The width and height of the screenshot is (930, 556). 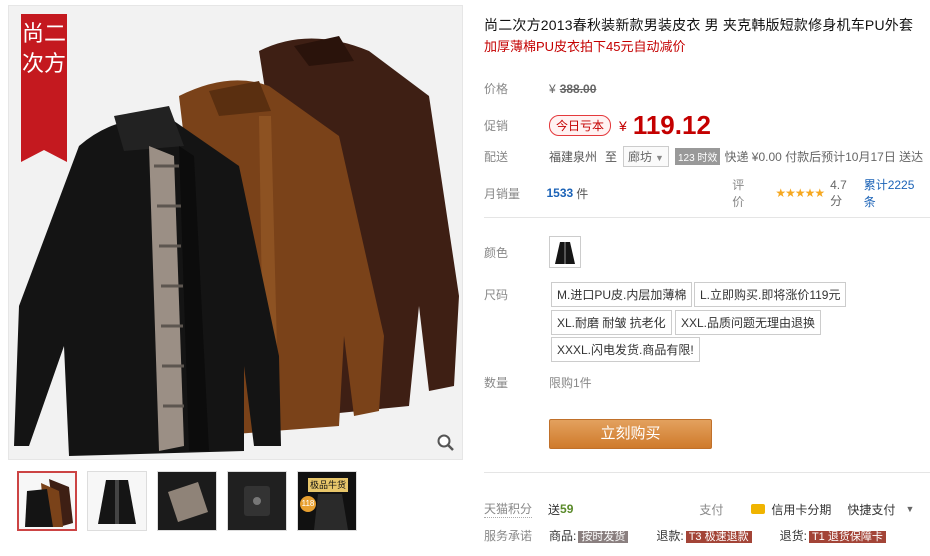 I want to click on promotion-currency: ¥, so click(x=623, y=125).